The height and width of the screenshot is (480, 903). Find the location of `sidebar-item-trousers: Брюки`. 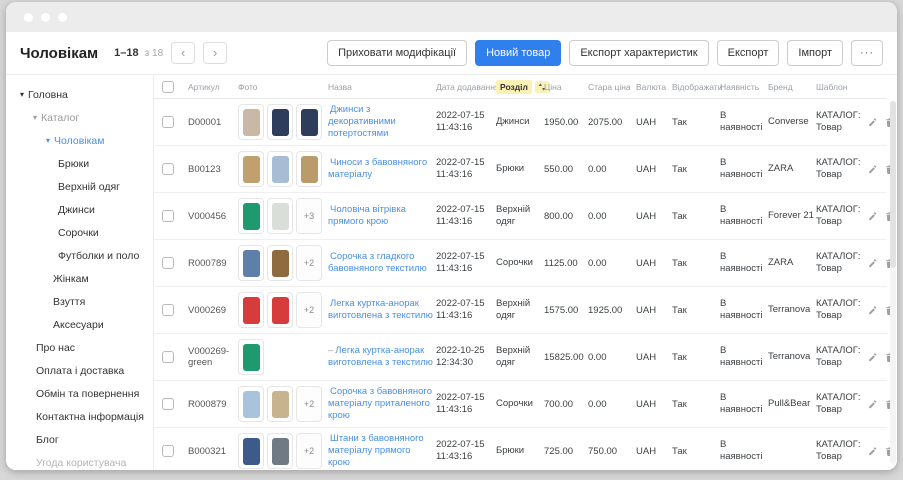

sidebar-item-trousers: Брюки is located at coordinates (79, 163).